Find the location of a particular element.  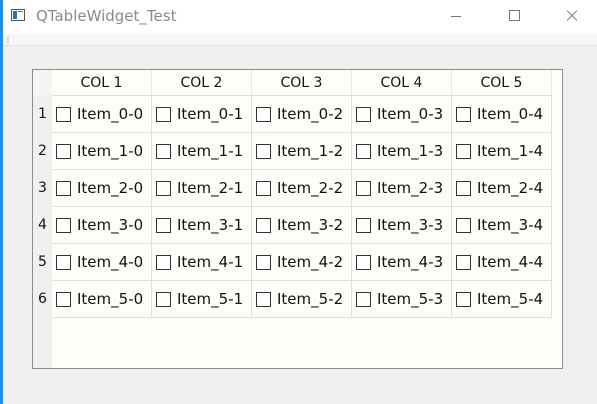

table-cell: Item_0-1 is located at coordinates (202, 114).